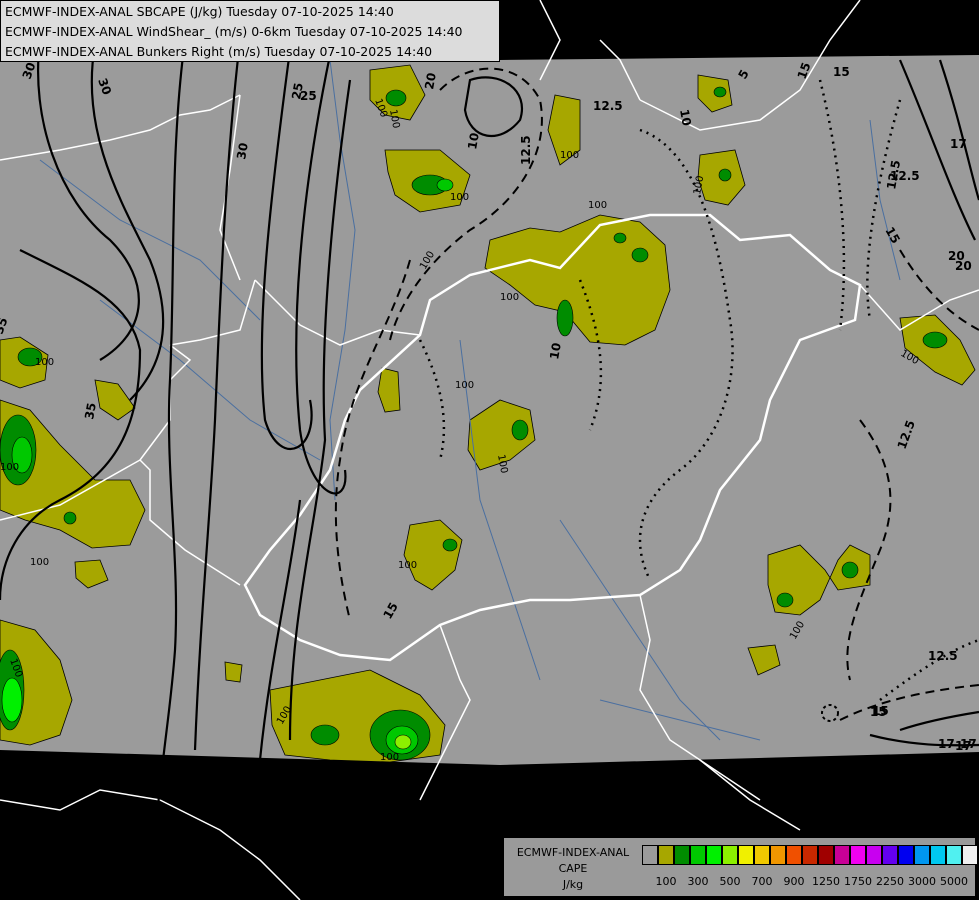  What do you see at coordinates (730, 881) in the screenshot?
I see `legend-tick-label: 500` at bounding box center [730, 881].